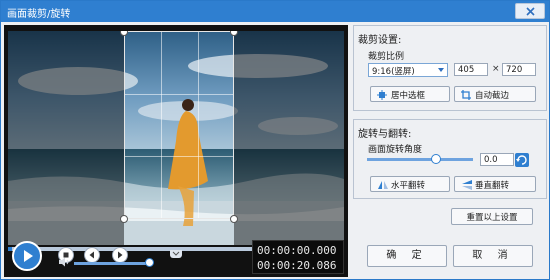  I want to click on rotate-90-button, so click(522, 160).